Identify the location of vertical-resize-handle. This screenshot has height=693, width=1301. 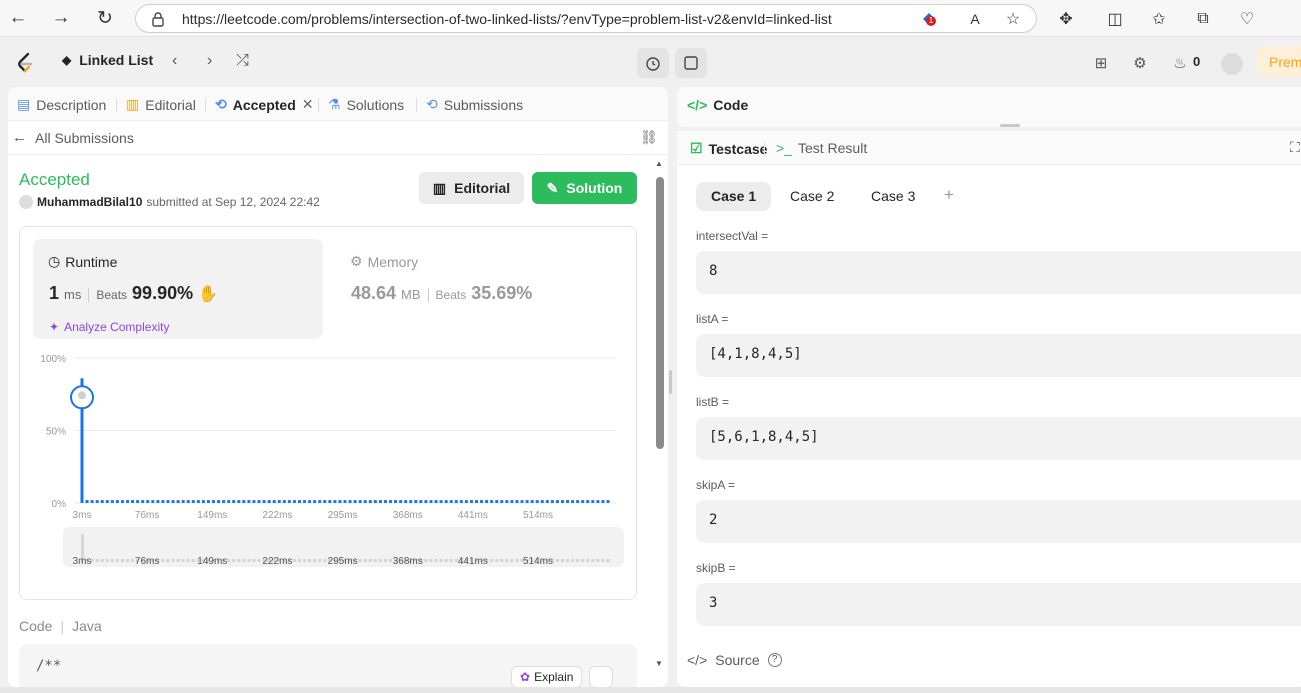
(1010, 125).